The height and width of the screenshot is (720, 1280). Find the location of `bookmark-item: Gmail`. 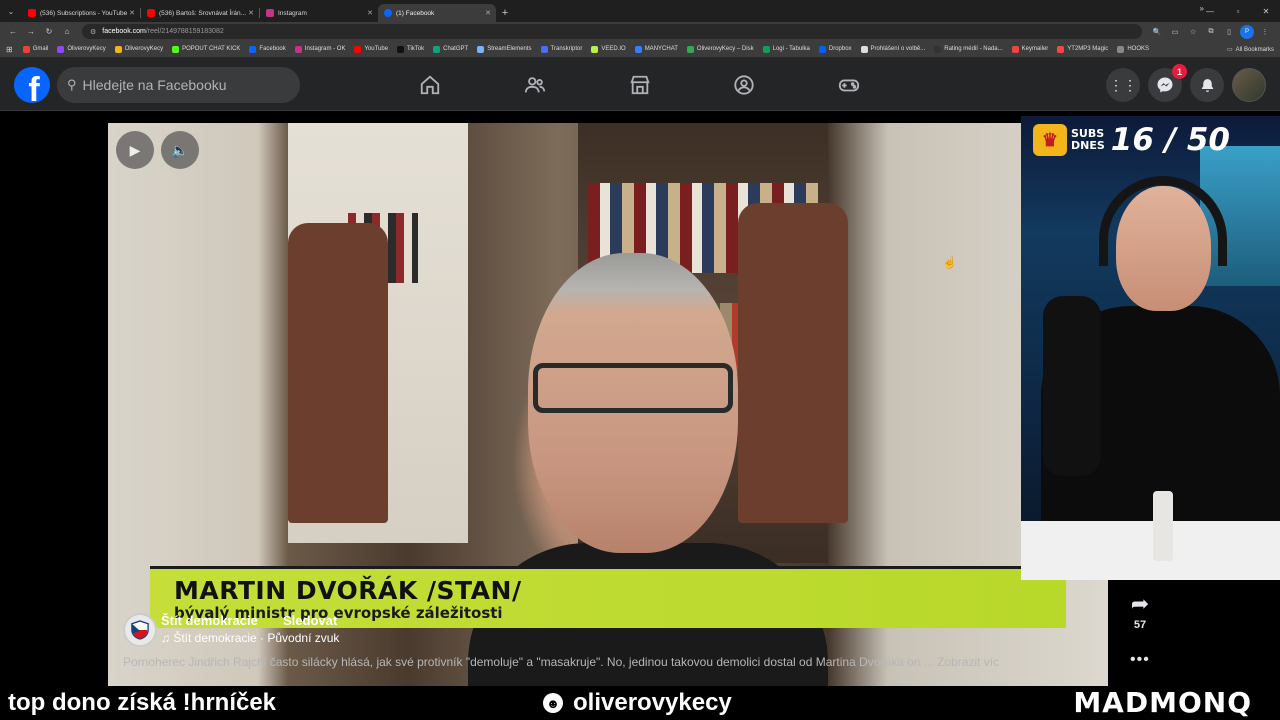

bookmark-item: Gmail is located at coordinates (35, 49).